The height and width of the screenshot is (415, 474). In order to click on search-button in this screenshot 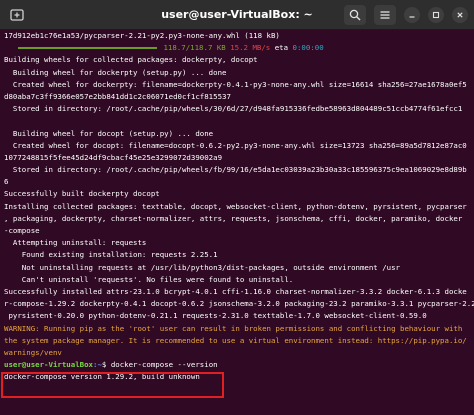, I will do `click(355, 15)`.